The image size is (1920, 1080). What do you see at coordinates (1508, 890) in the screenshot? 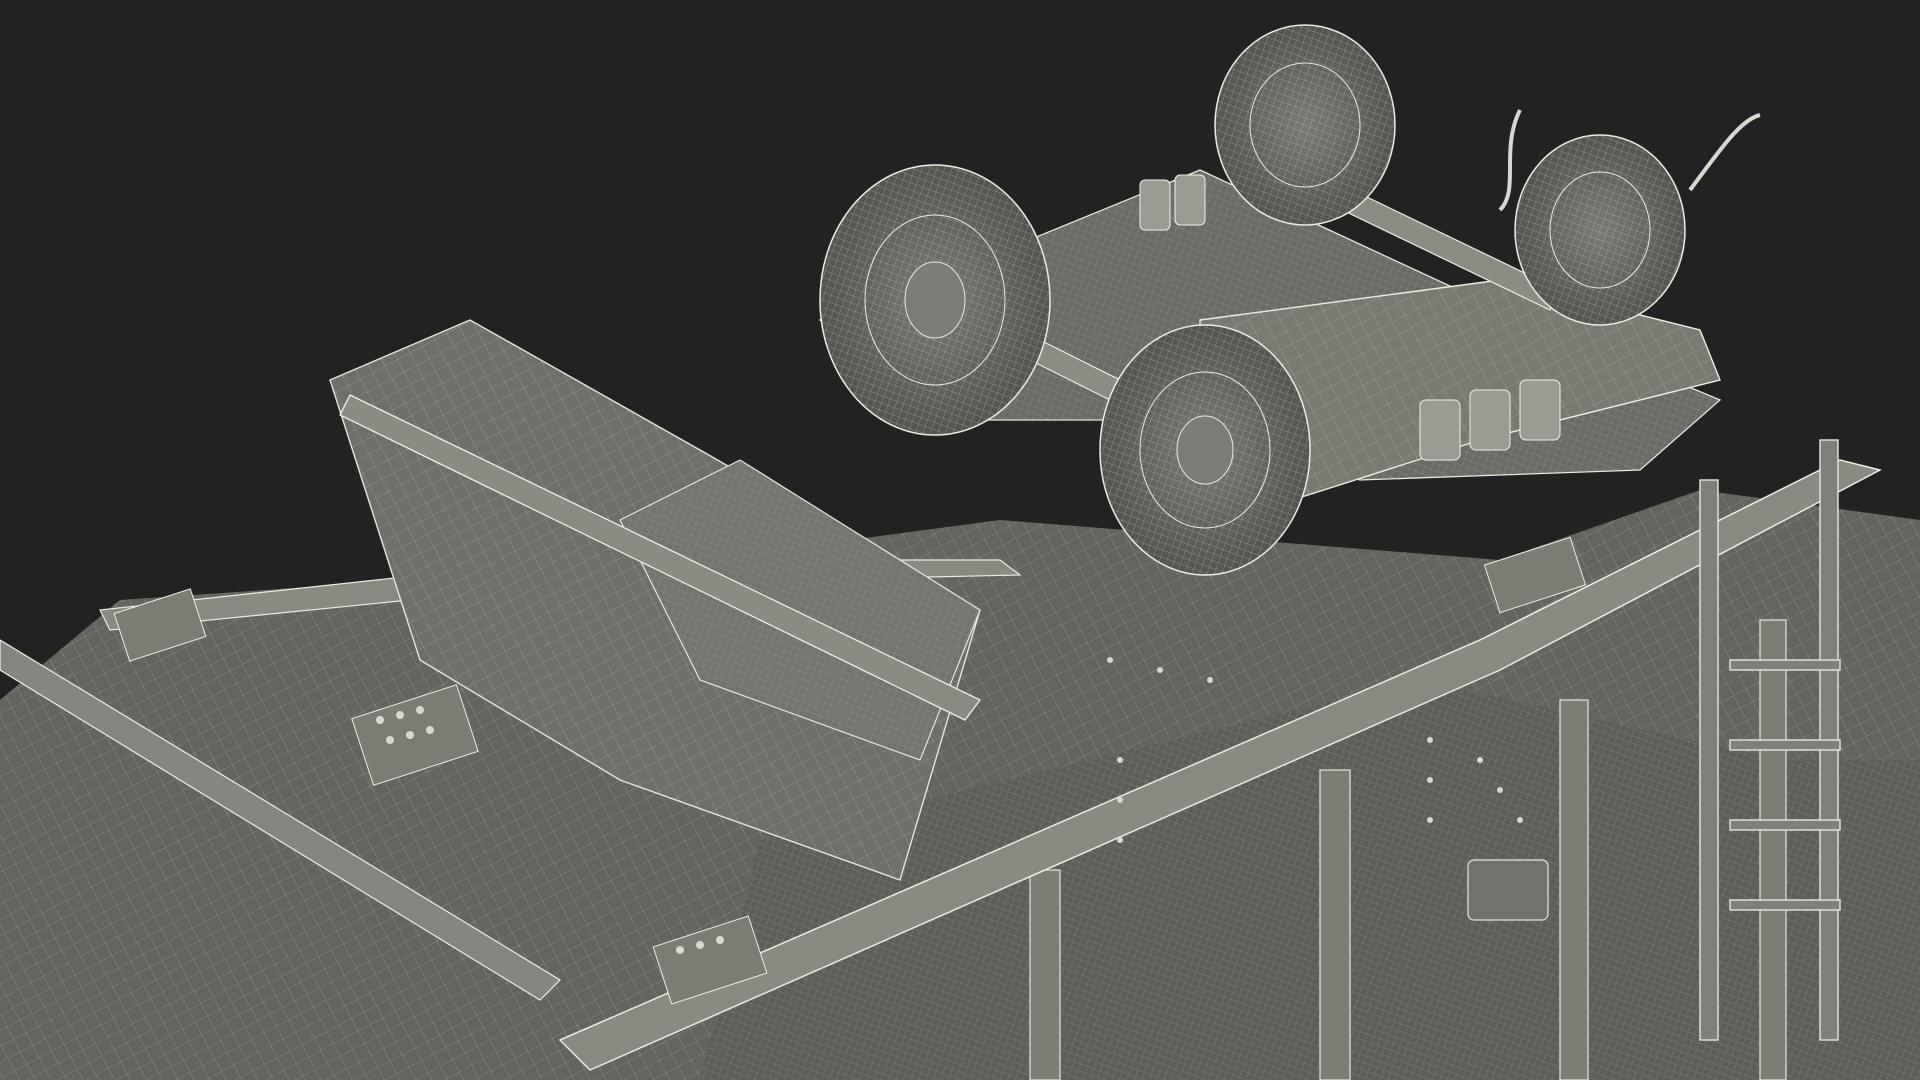
I see `door-handle` at bounding box center [1508, 890].